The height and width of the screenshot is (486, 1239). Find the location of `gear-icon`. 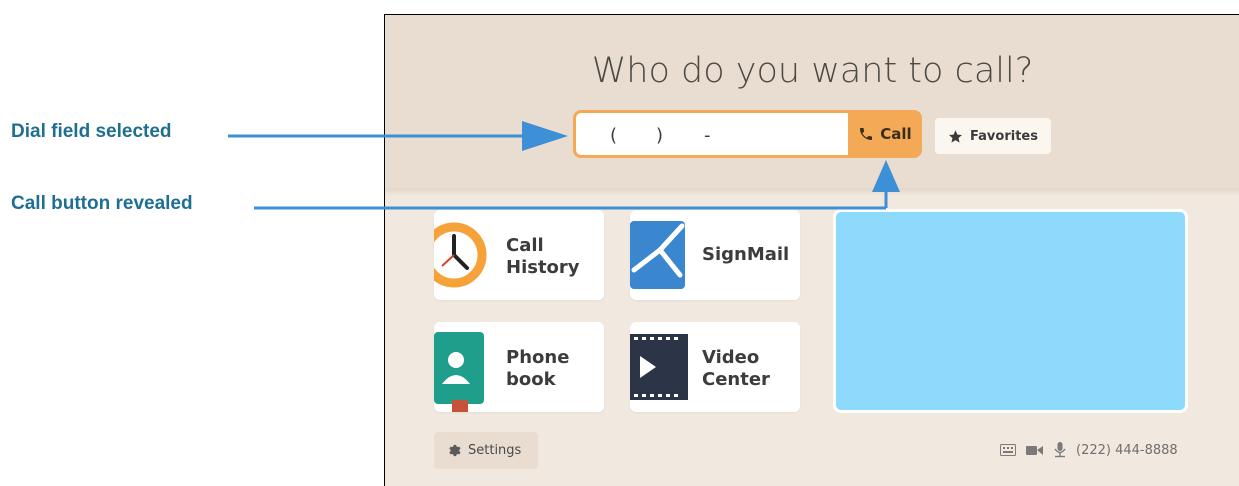

gear-icon is located at coordinates (455, 450).